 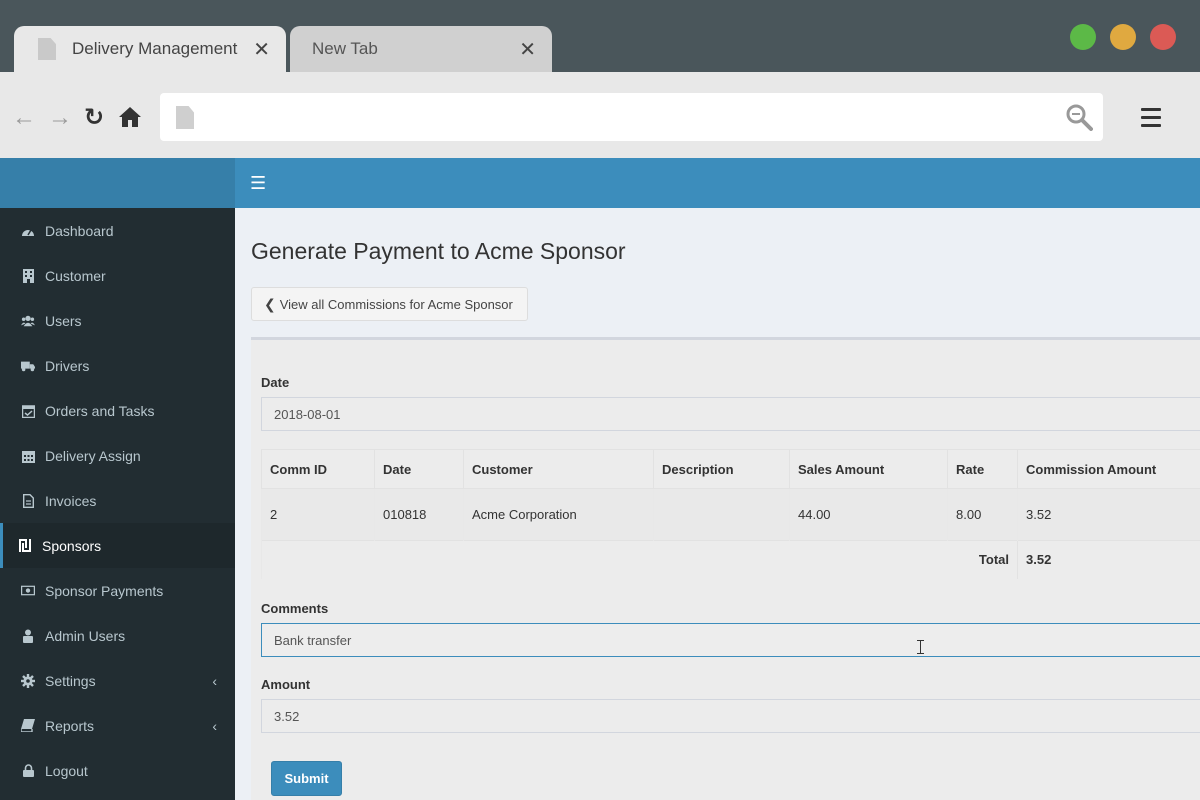 What do you see at coordinates (270, 303) in the screenshot?
I see `chevron-left-icon: ❮` at bounding box center [270, 303].